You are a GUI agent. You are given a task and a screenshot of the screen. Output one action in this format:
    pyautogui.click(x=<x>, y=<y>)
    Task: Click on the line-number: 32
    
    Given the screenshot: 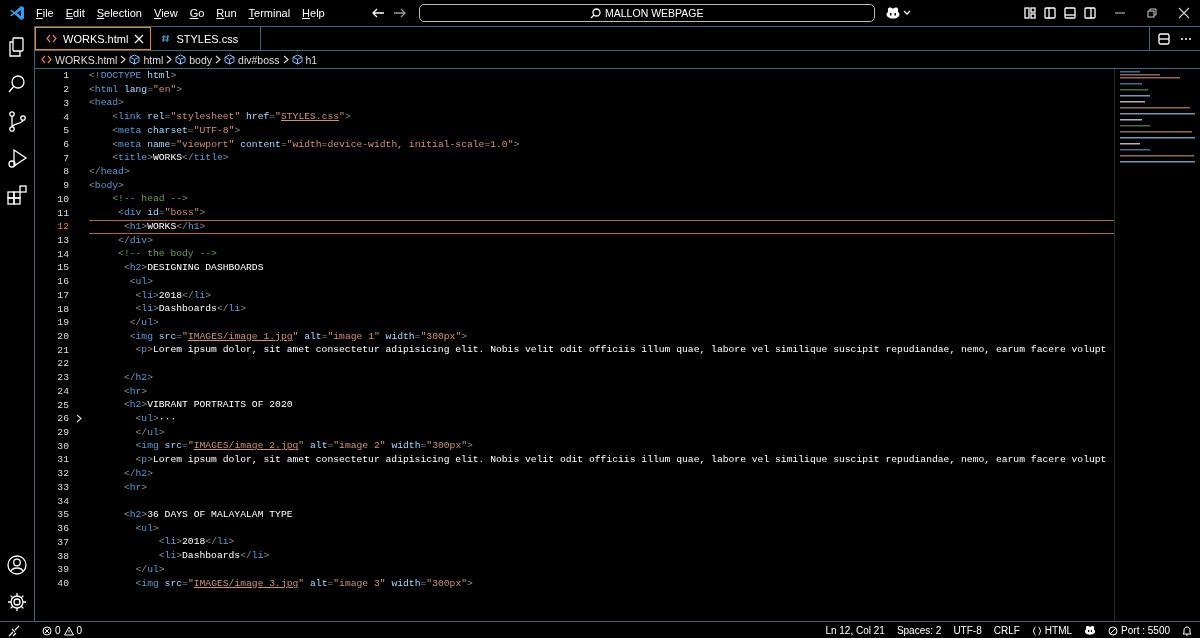 What is the action you would take?
    pyautogui.click(x=62, y=474)
    